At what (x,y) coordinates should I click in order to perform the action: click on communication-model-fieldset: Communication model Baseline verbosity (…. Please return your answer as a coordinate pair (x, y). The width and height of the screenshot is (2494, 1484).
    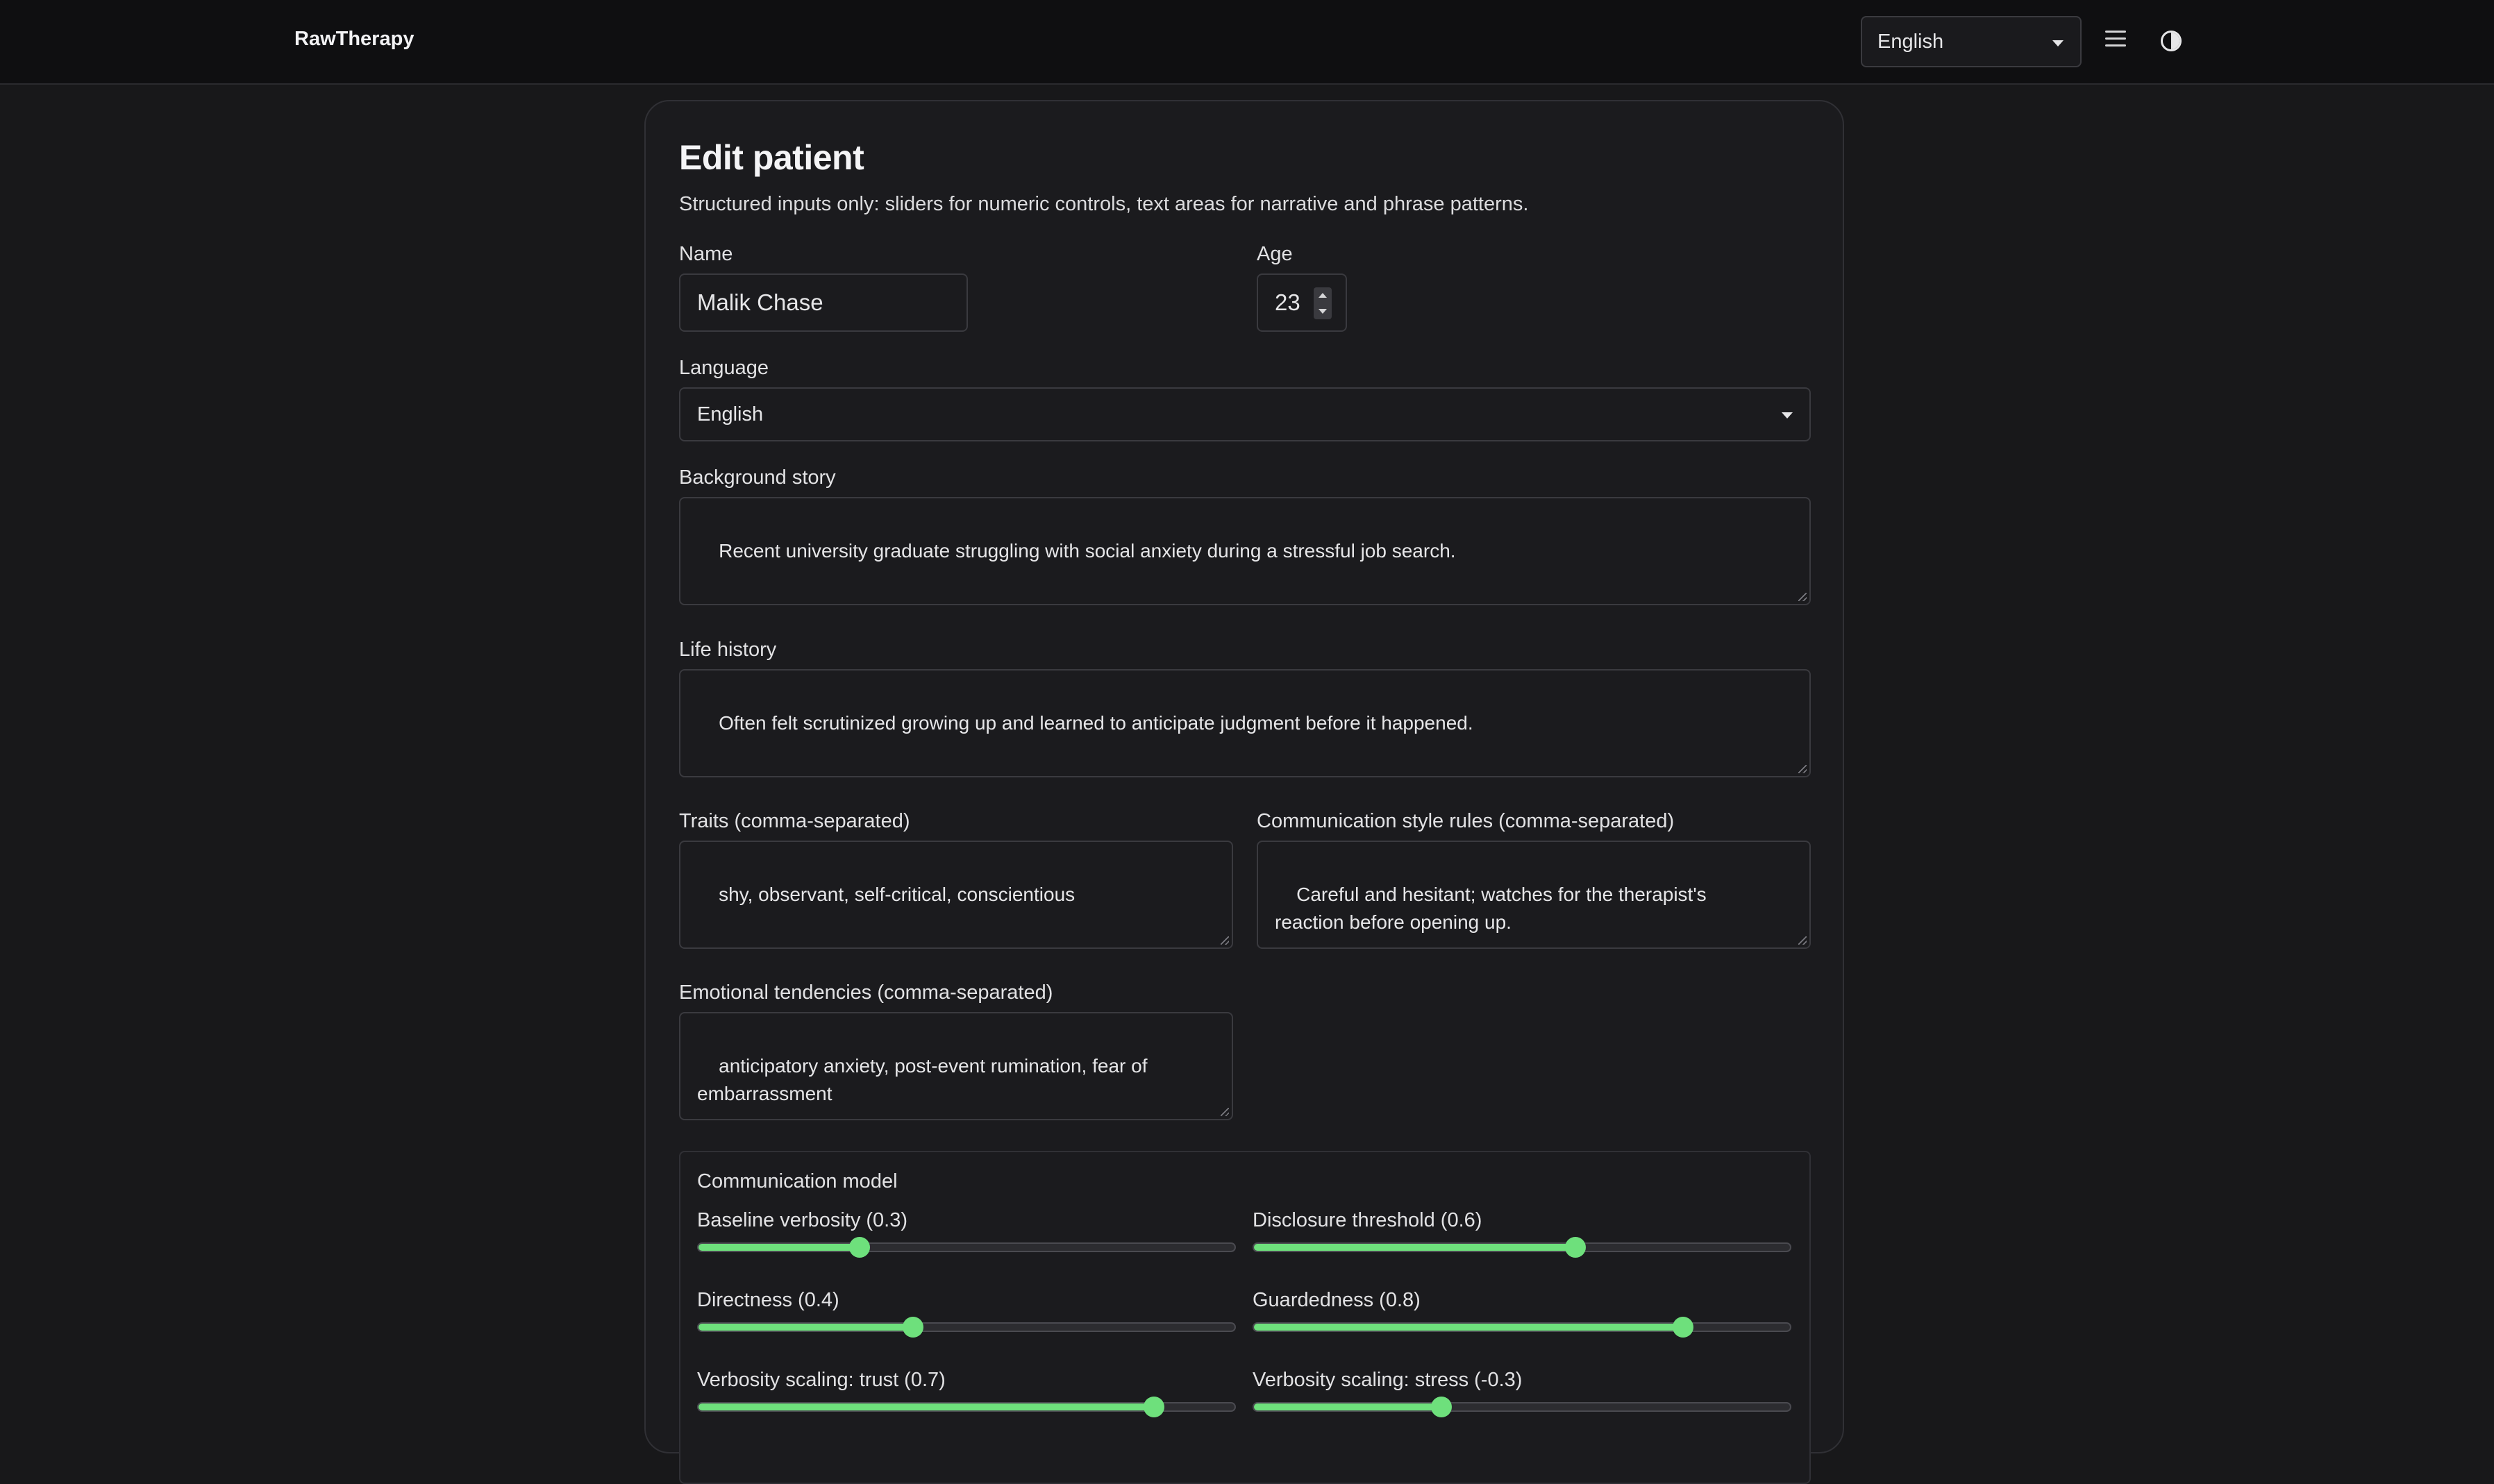
    Looking at the image, I should click on (1245, 1318).